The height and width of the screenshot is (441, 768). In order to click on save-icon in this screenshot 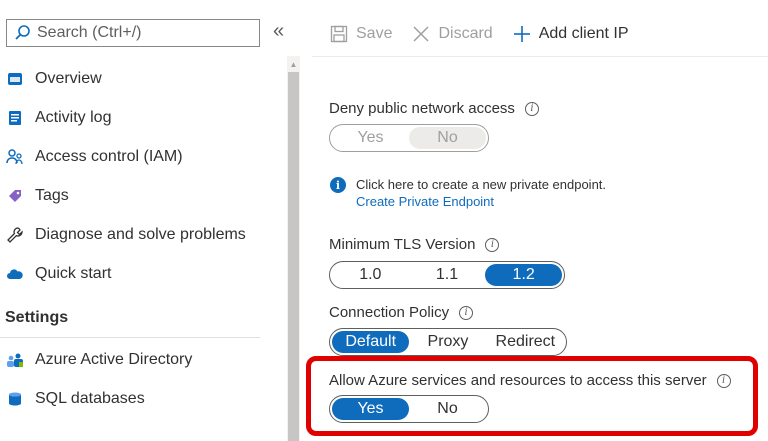, I will do `click(339, 34)`.